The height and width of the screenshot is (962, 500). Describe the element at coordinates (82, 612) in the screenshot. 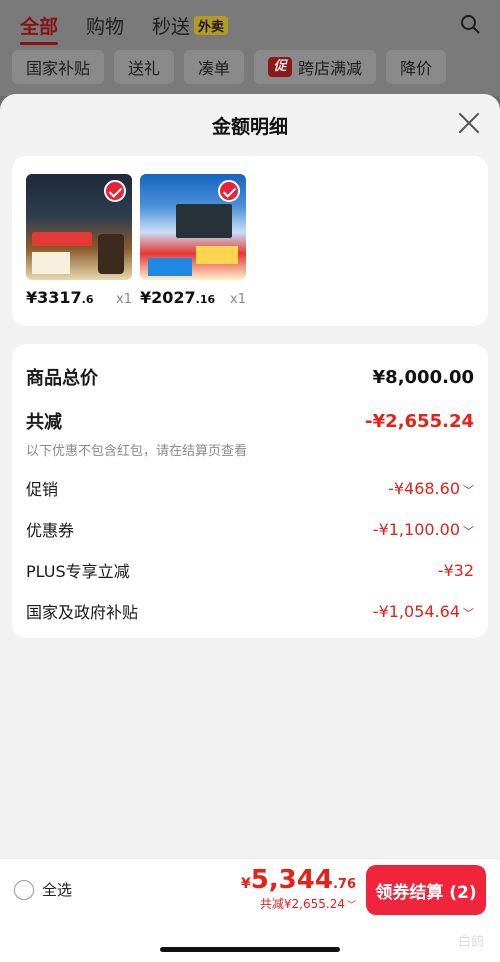

I see `subsidy-label: 国家及政府补贴` at that location.